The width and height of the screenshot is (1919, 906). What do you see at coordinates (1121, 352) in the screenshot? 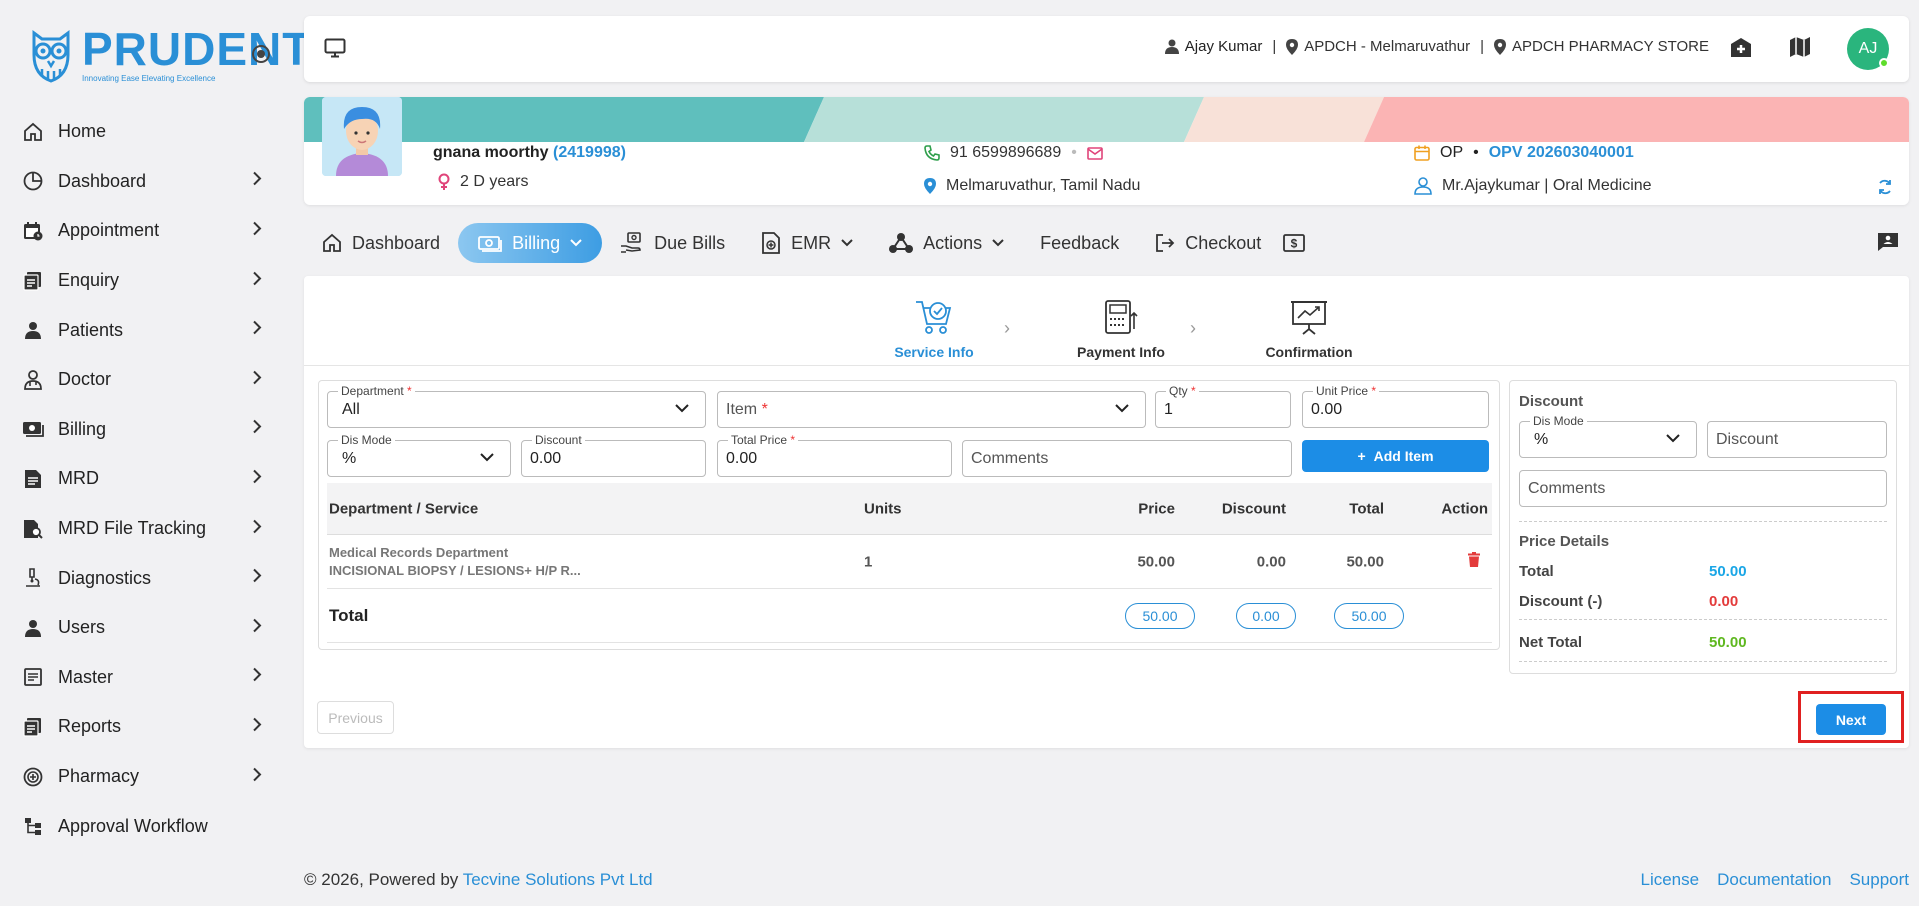
I see `step-label: Payment Info` at bounding box center [1121, 352].